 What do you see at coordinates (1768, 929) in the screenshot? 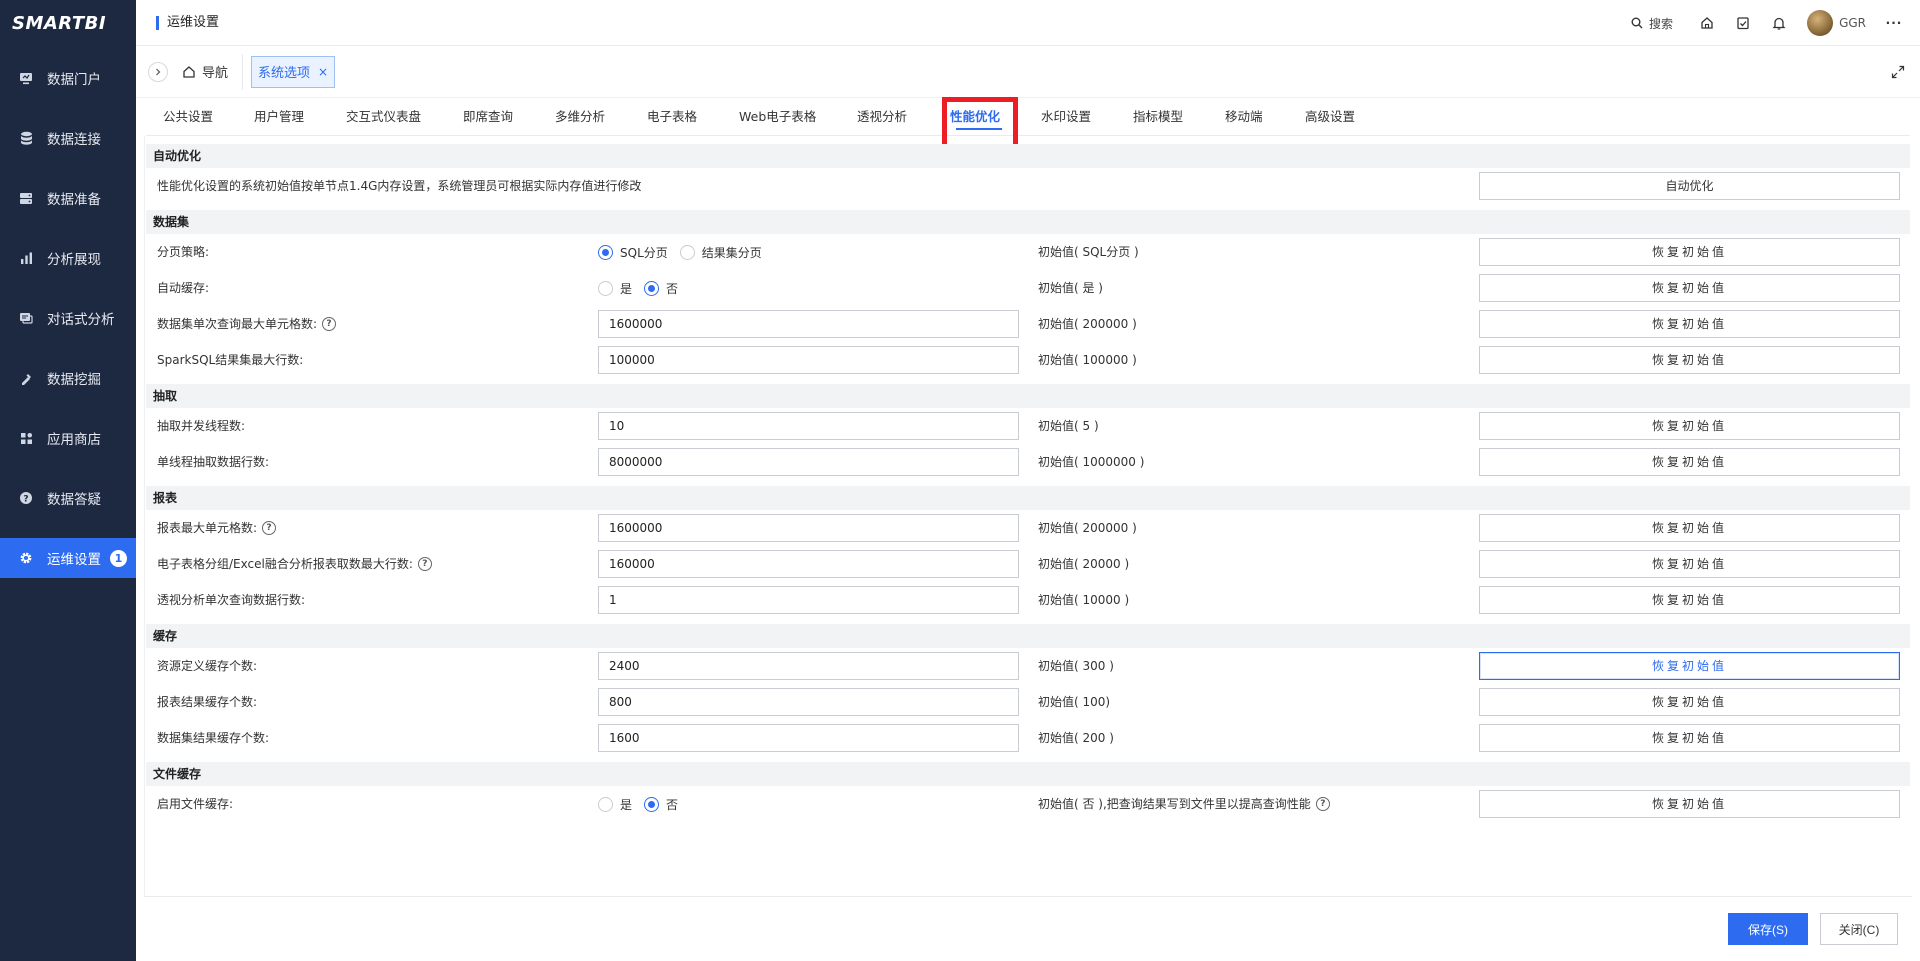
I see `save-button: 保存(S)` at bounding box center [1768, 929].